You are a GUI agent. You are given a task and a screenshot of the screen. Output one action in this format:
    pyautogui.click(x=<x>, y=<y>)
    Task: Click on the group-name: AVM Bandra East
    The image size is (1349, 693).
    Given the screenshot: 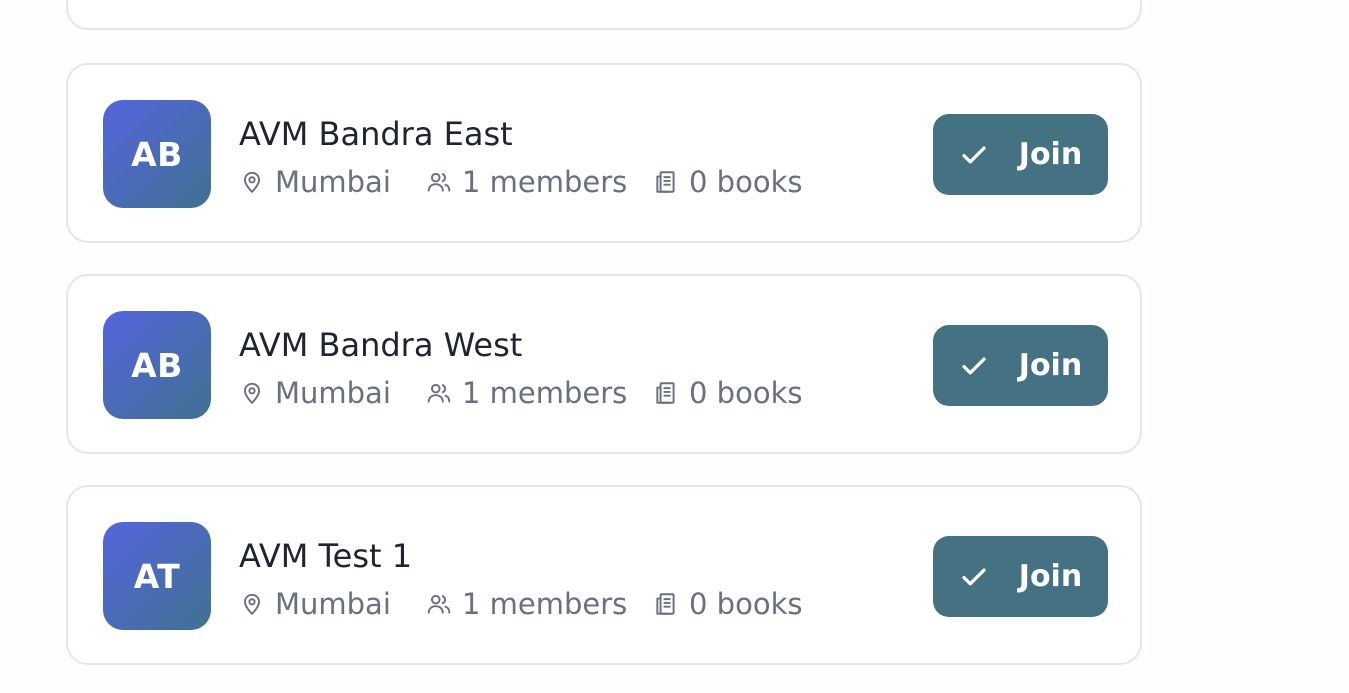 What is the action you would take?
    pyautogui.click(x=376, y=134)
    